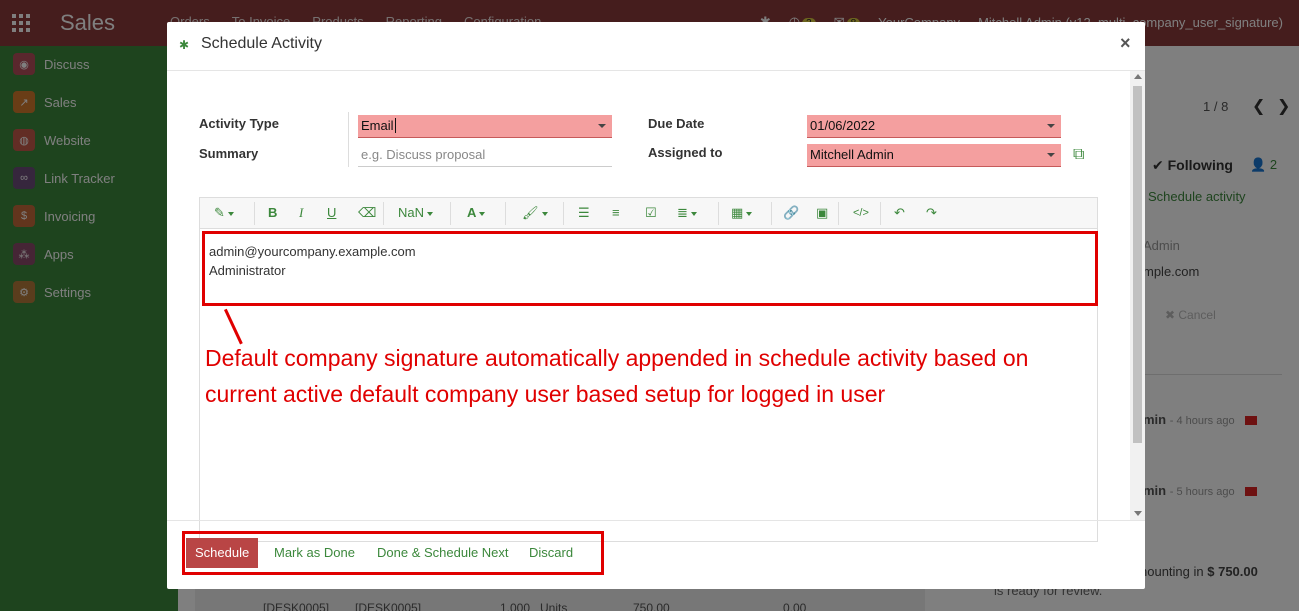 The image size is (1299, 611). What do you see at coordinates (395, 125) in the screenshot?
I see `text-cursor` at bounding box center [395, 125].